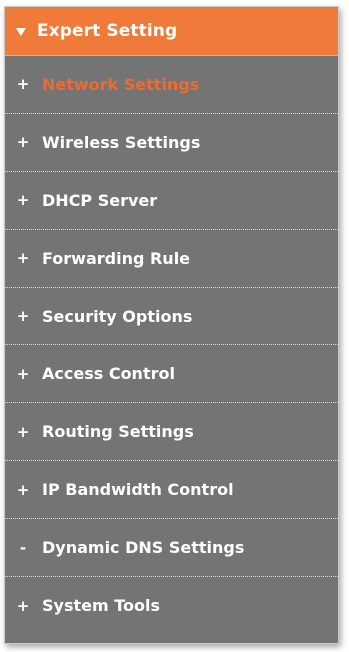 The height and width of the screenshot is (652, 349). I want to click on expert-setting-header: Expert Setting, so click(171, 31).